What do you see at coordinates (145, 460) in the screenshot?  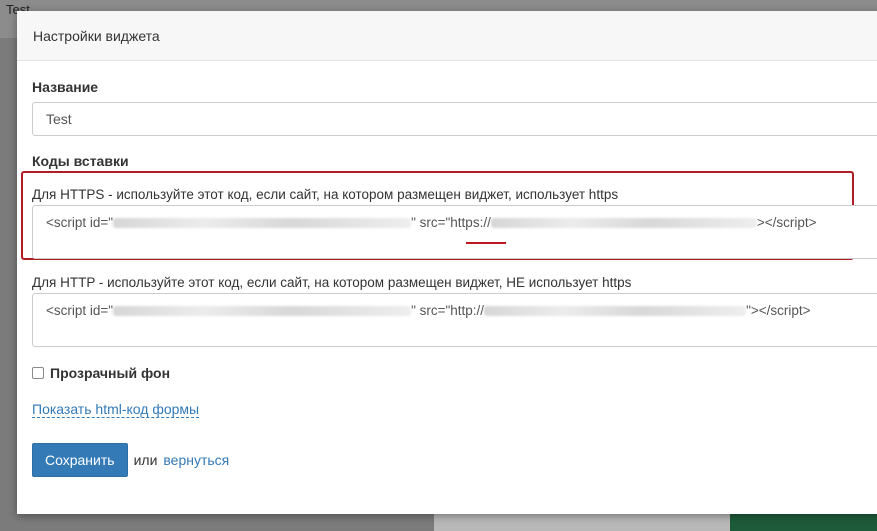 I see `or-text: или` at bounding box center [145, 460].